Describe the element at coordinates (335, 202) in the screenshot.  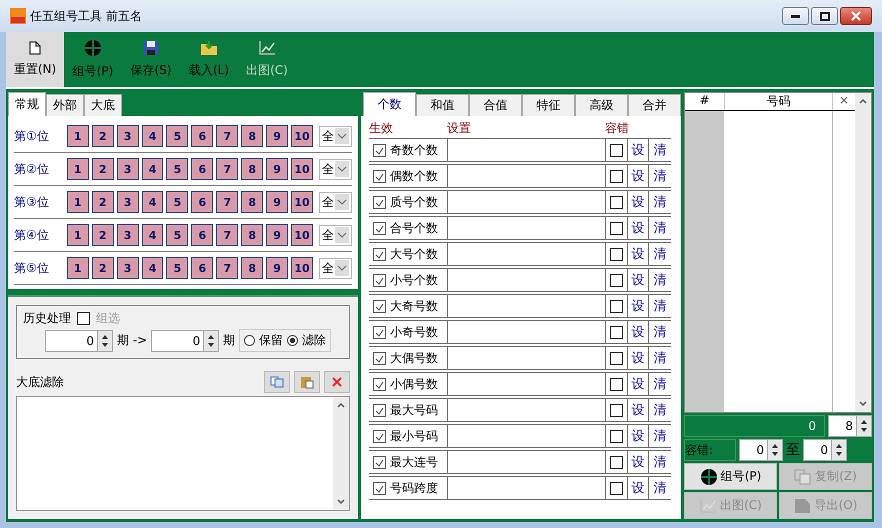
I see `choice-dropdown: 全` at that location.